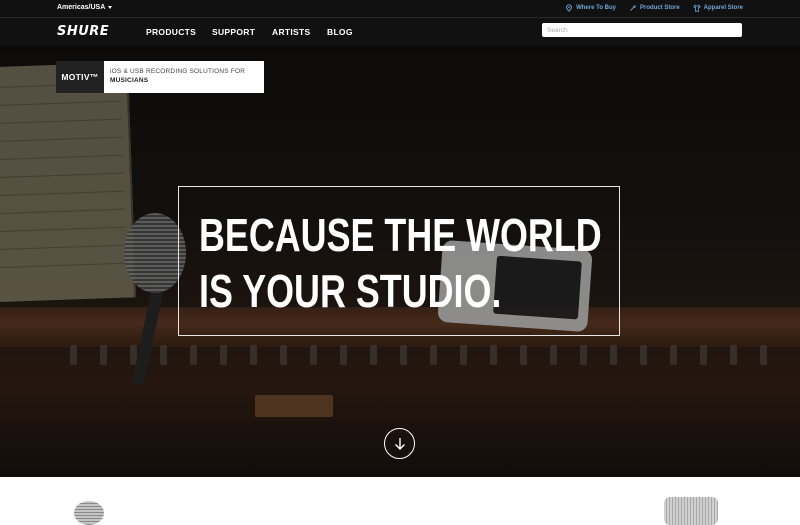 The height and width of the screenshot is (525, 800). I want to click on nav-support: SUPPORT, so click(233, 32).